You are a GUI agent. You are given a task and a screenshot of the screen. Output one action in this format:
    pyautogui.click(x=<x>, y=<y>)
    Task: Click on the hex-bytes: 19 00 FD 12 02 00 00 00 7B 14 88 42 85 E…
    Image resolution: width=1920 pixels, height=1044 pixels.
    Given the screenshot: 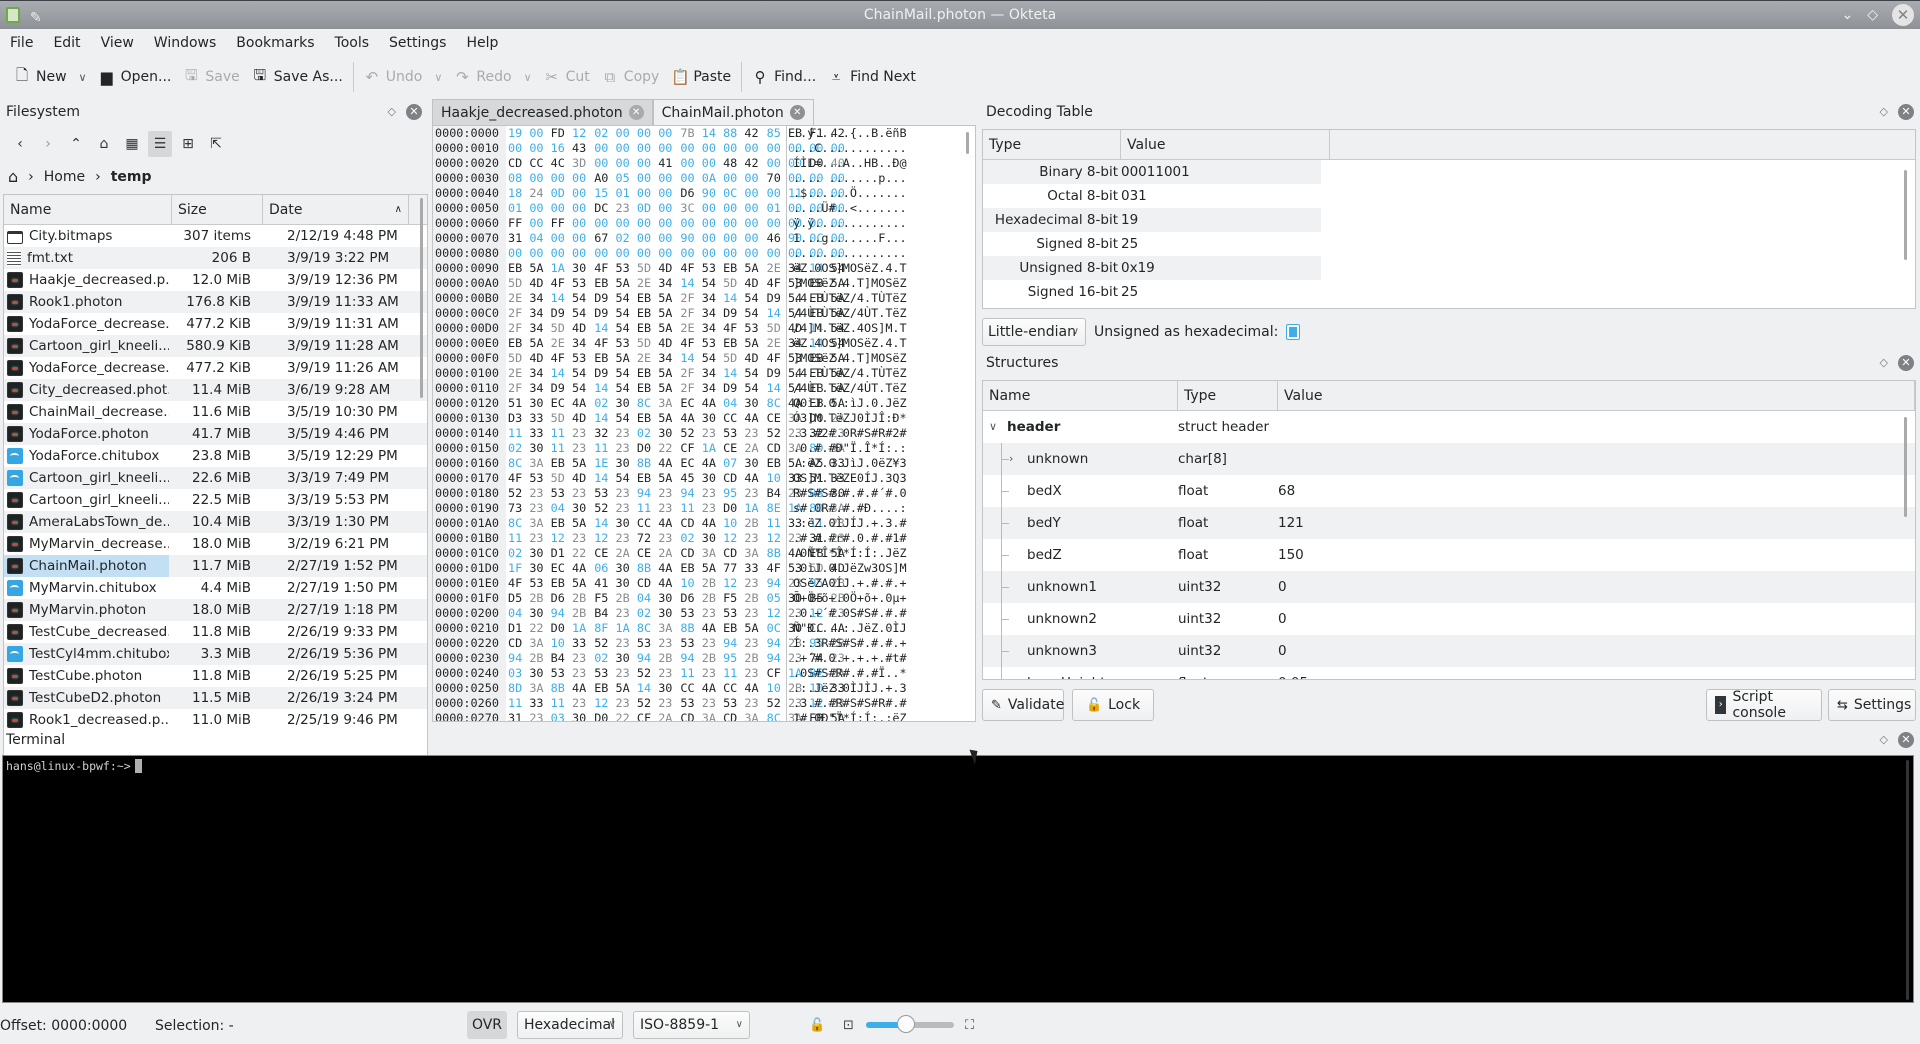 What is the action you would take?
    pyautogui.click(x=675, y=133)
    